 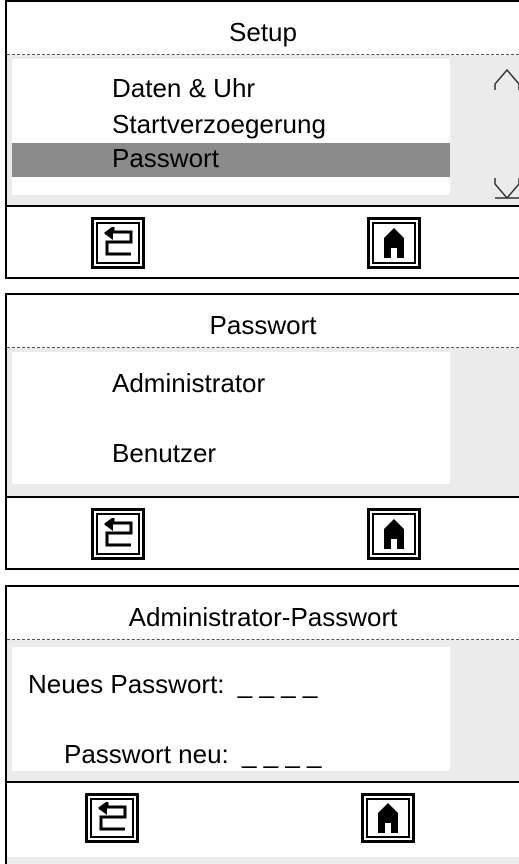 I want to click on menu-item-administrator: Administrator, so click(x=188, y=383).